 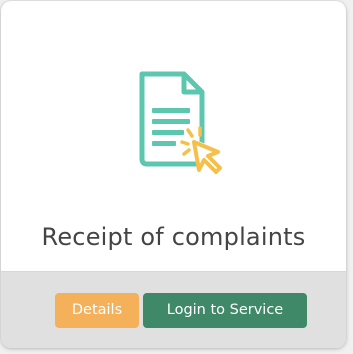 What do you see at coordinates (182, 119) in the screenshot?
I see `document-click-icon` at bounding box center [182, 119].